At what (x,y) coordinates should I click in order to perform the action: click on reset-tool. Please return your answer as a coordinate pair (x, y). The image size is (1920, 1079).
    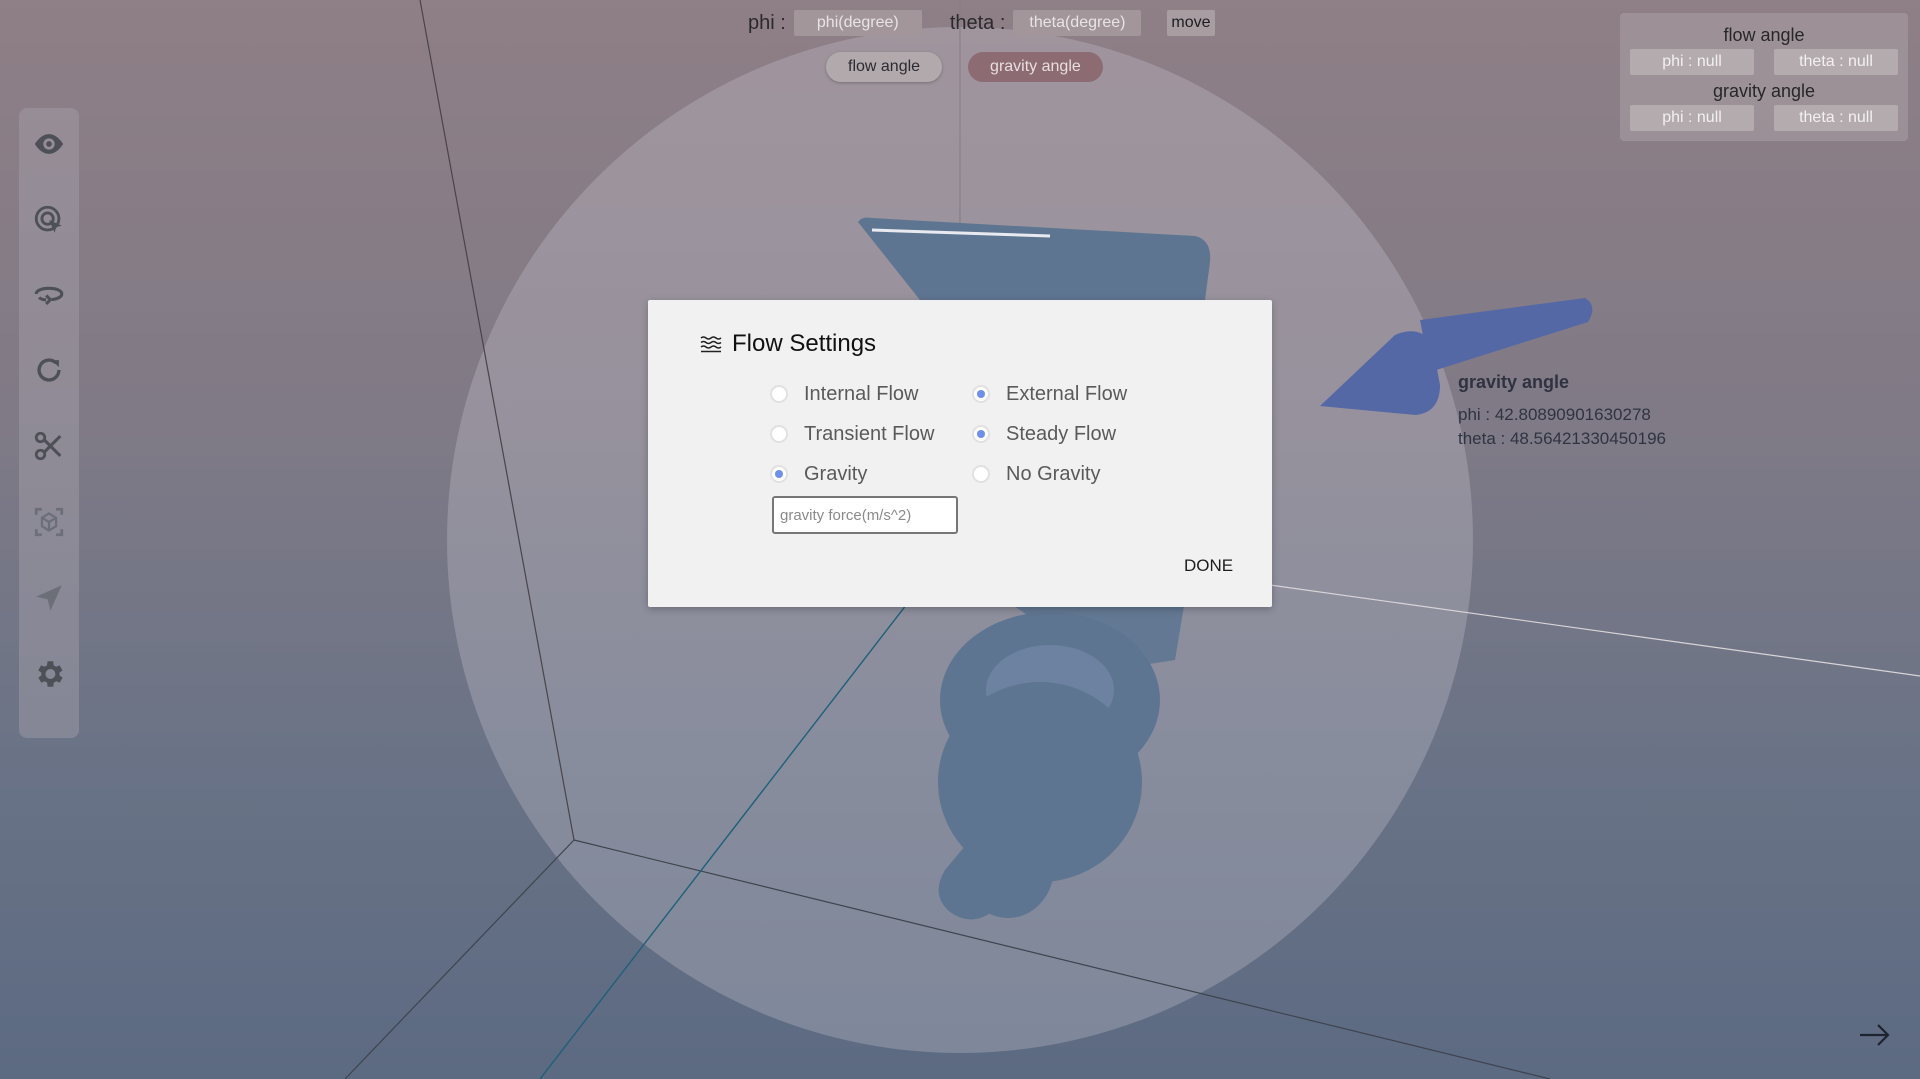
    Looking at the image, I should click on (49, 370).